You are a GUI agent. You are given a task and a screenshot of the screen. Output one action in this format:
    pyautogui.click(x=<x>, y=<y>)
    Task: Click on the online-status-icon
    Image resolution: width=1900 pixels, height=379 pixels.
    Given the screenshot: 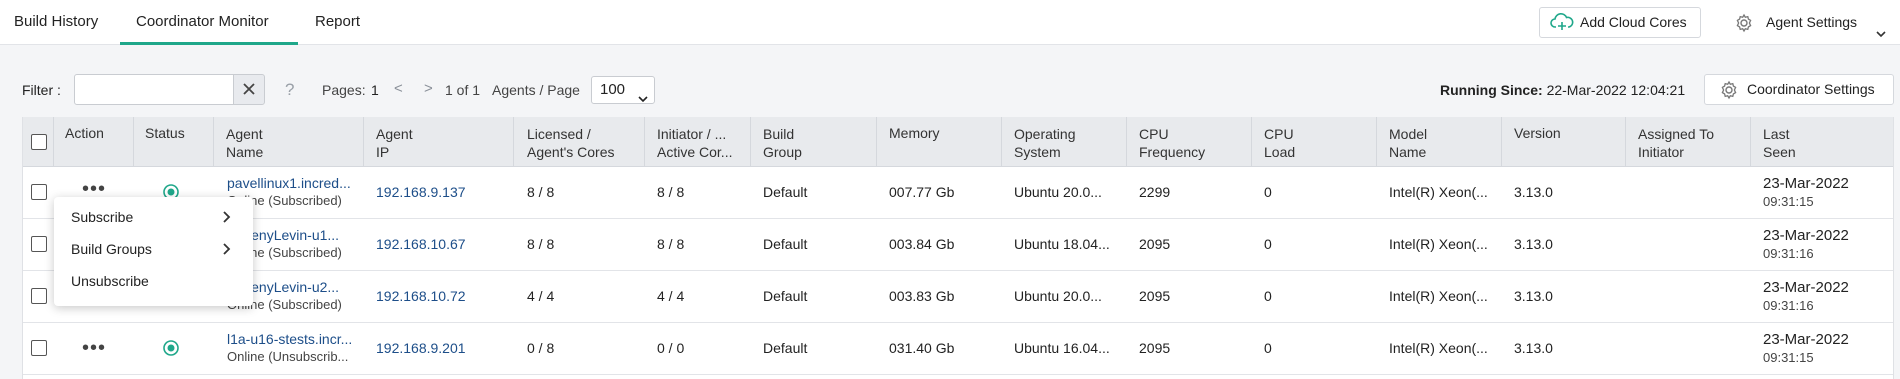 What is the action you would take?
    pyautogui.click(x=171, y=349)
    